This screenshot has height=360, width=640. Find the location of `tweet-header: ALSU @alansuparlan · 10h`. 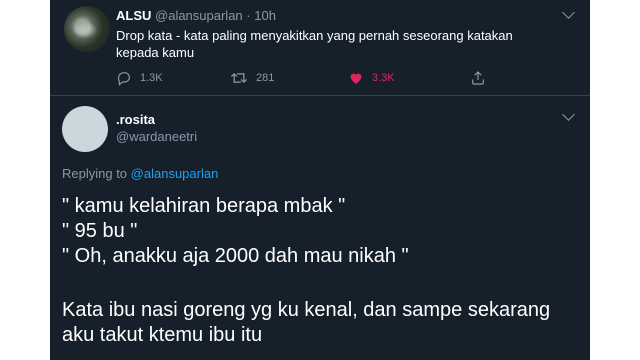

tweet-header: ALSU @alansuparlan · 10h is located at coordinates (196, 15).